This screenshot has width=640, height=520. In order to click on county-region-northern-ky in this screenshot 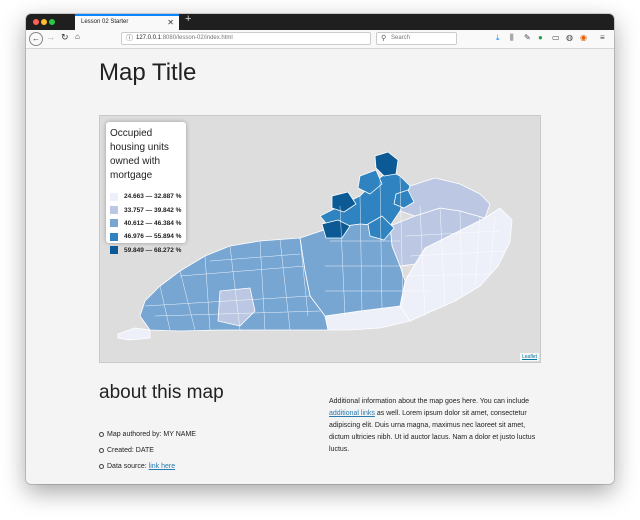, I will do `click(386, 164)`.